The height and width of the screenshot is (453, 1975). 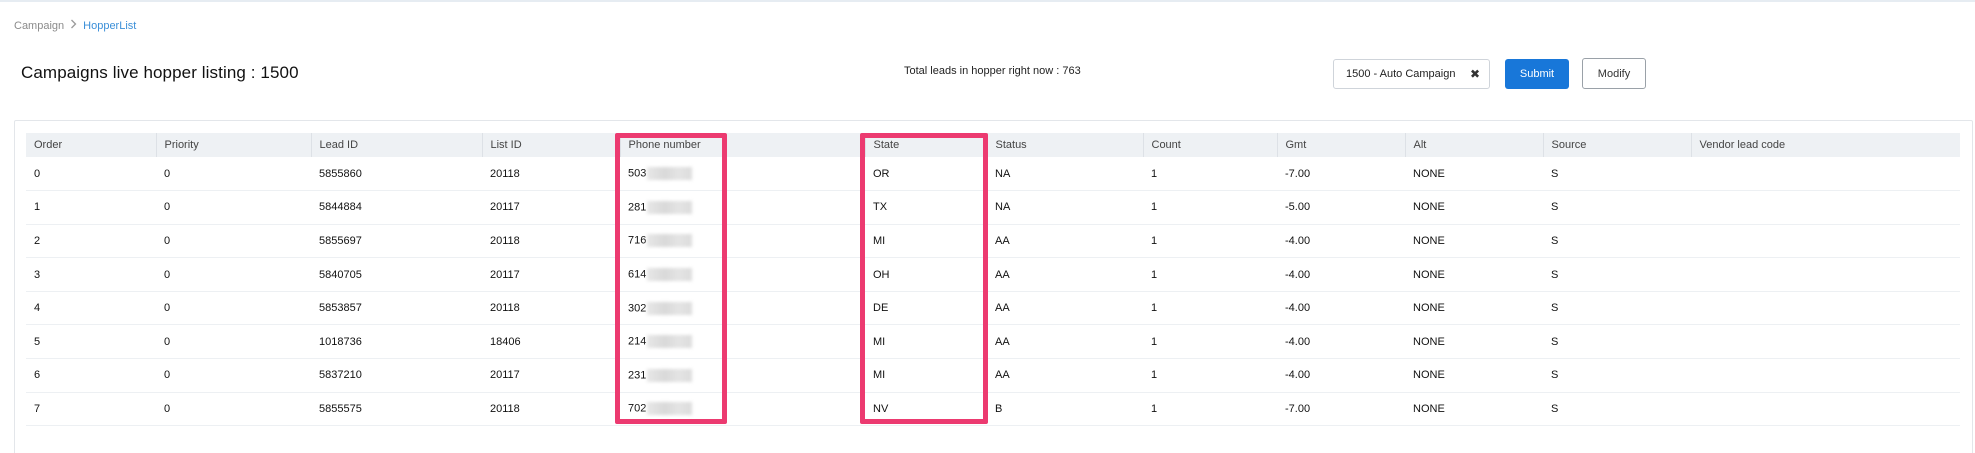 I want to click on phone-number-prefix: 716, so click(x=637, y=240).